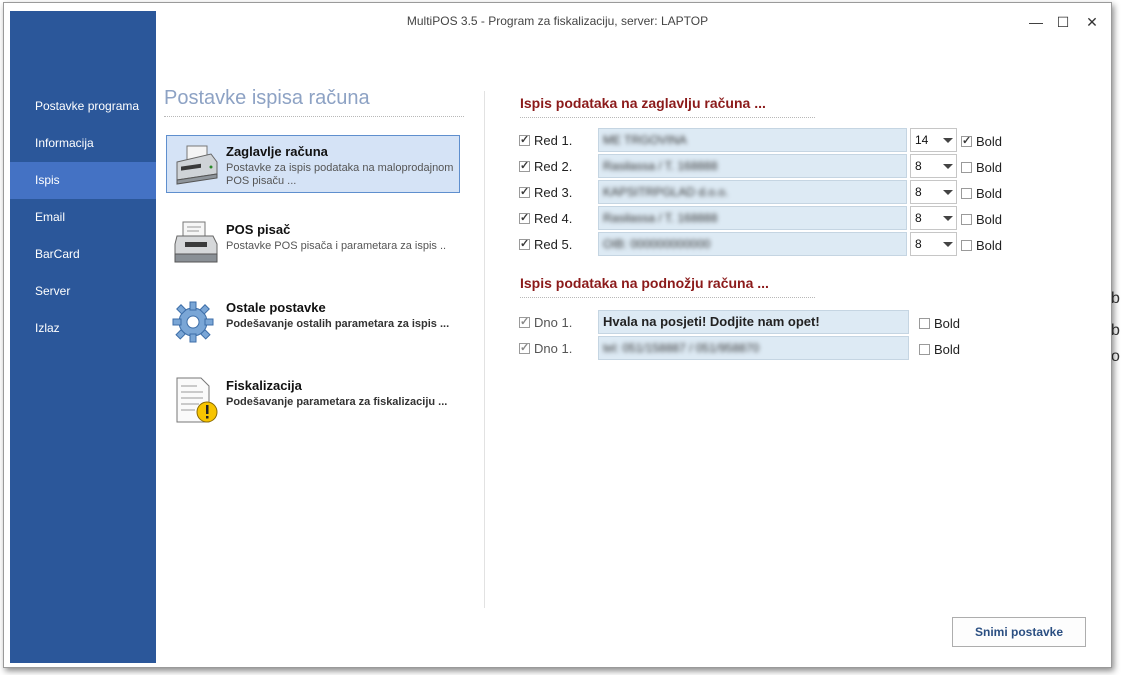  Describe the element at coordinates (83, 254) in the screenshot. I see `sidebar-item-barcard: BarCard` at that location.